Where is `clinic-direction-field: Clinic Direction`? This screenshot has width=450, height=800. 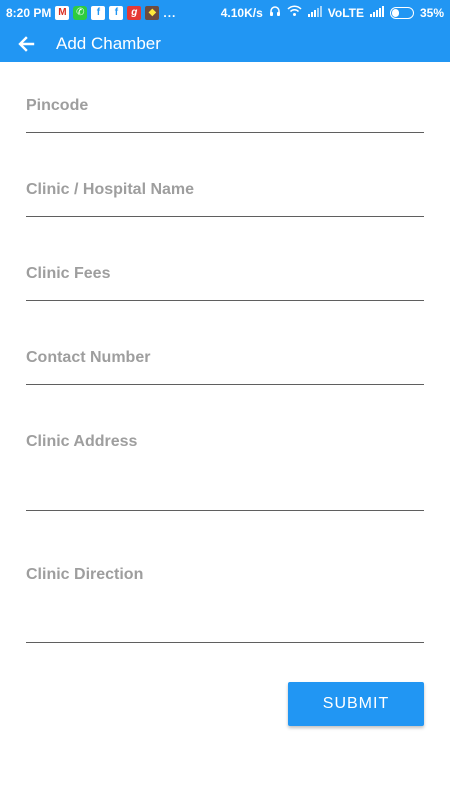 clinic-direction-field: Clinic Direction is located at coordinates (225, 600).